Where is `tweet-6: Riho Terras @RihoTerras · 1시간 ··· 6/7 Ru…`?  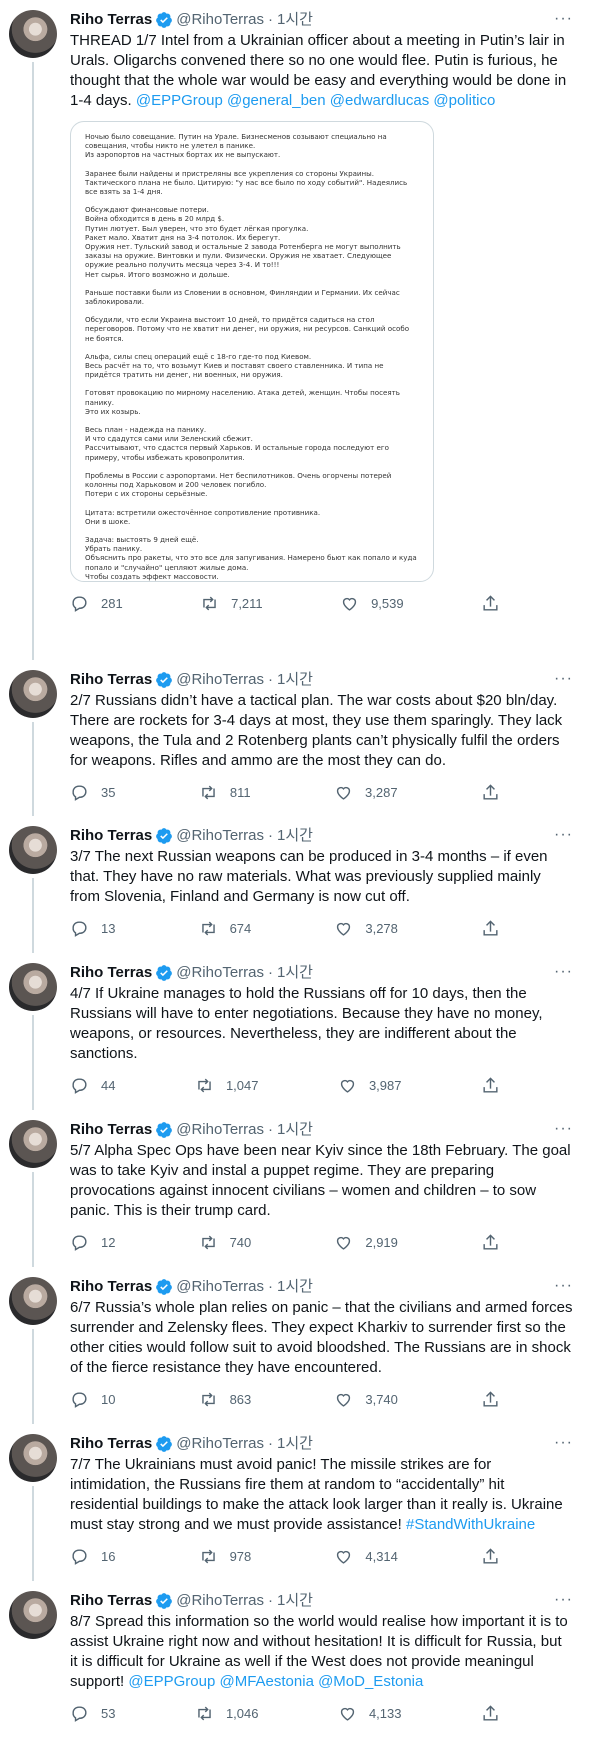 tweet-6: Riho Terras @RihoTerras · 1시간 ··· 6/7 Ru… is located at coordinates (294, 1345).